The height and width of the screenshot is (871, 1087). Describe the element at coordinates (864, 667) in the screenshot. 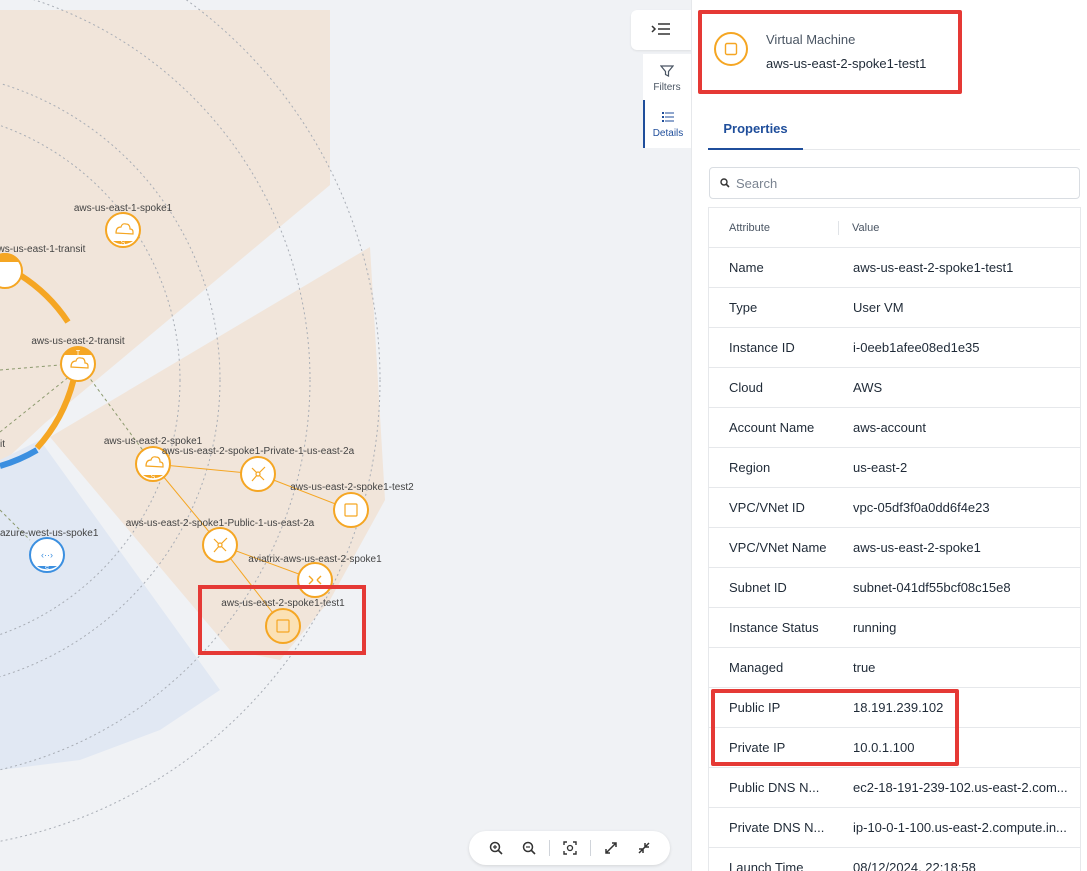

I see `value-cell: true` at that location.